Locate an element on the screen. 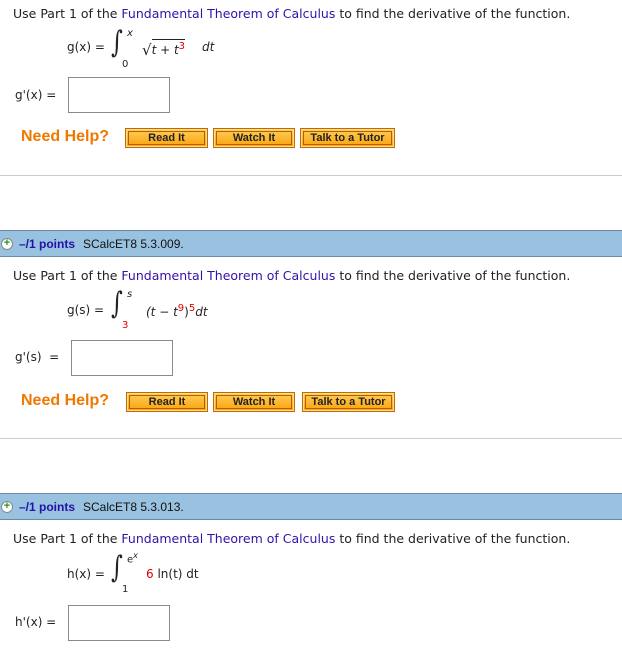 This screenshot has height=654, width=622. upper-limit: x is located at coordinates (130, 33).